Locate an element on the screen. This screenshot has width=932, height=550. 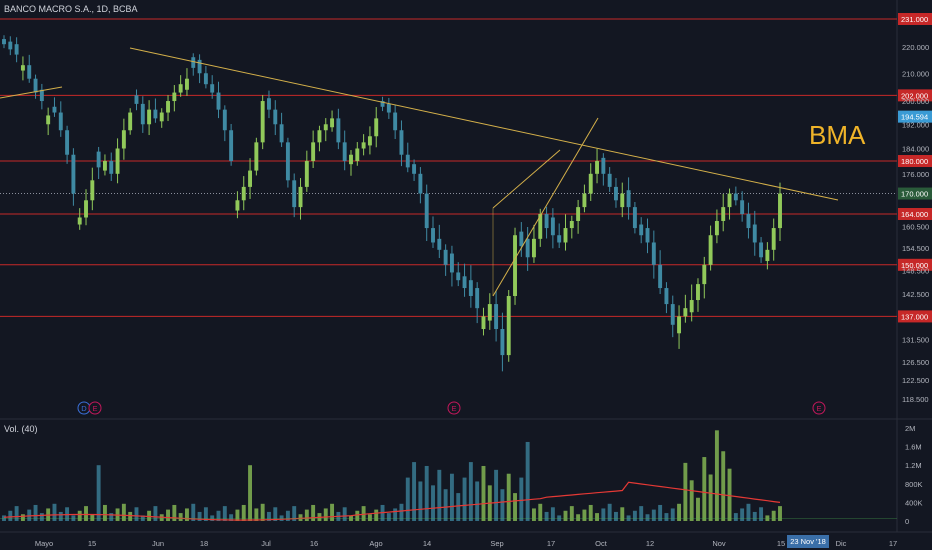
price-tick-label: 210.000 is located at coordinates (915, 73).